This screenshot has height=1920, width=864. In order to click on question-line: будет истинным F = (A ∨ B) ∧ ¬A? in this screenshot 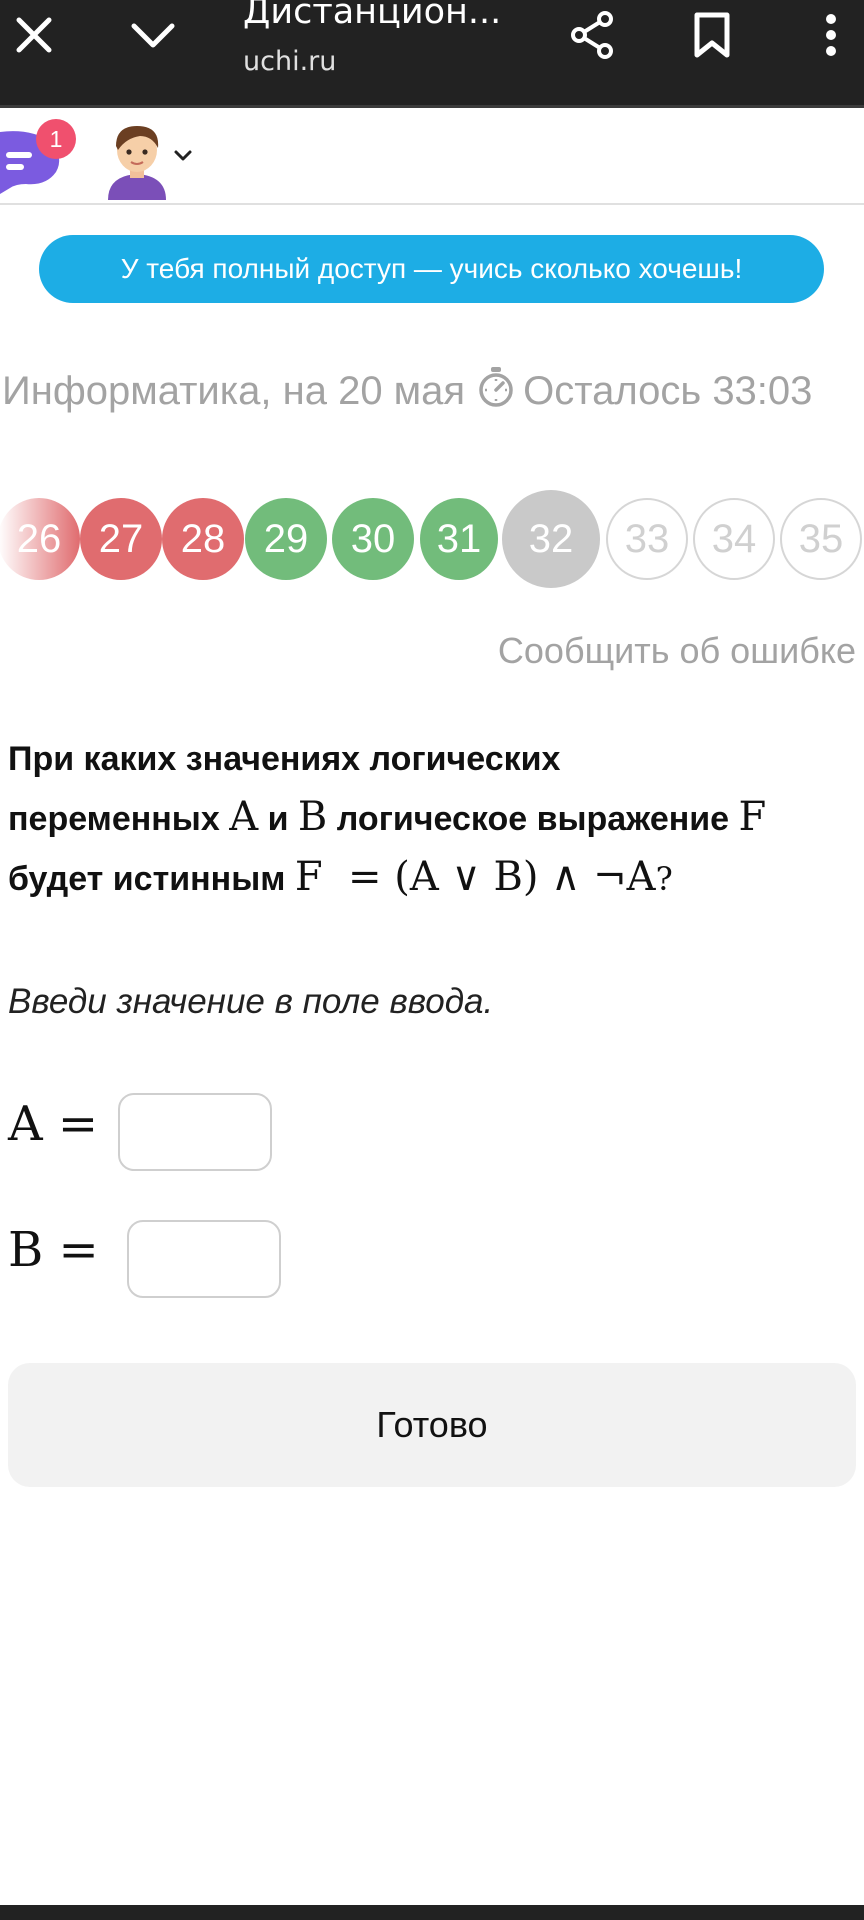, I will do `click(340, 877)`.